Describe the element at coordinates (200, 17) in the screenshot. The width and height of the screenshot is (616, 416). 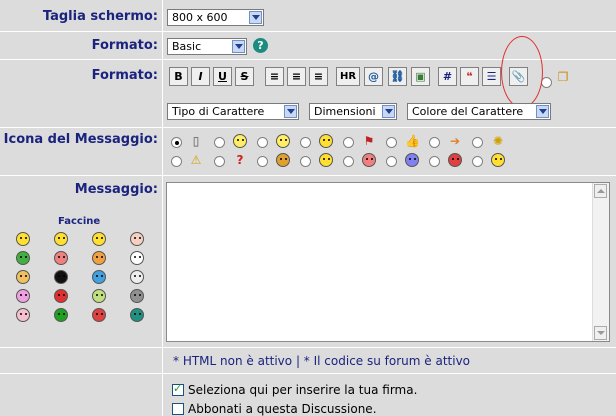
I see `screen-size-value: 800 x 600` at that location.